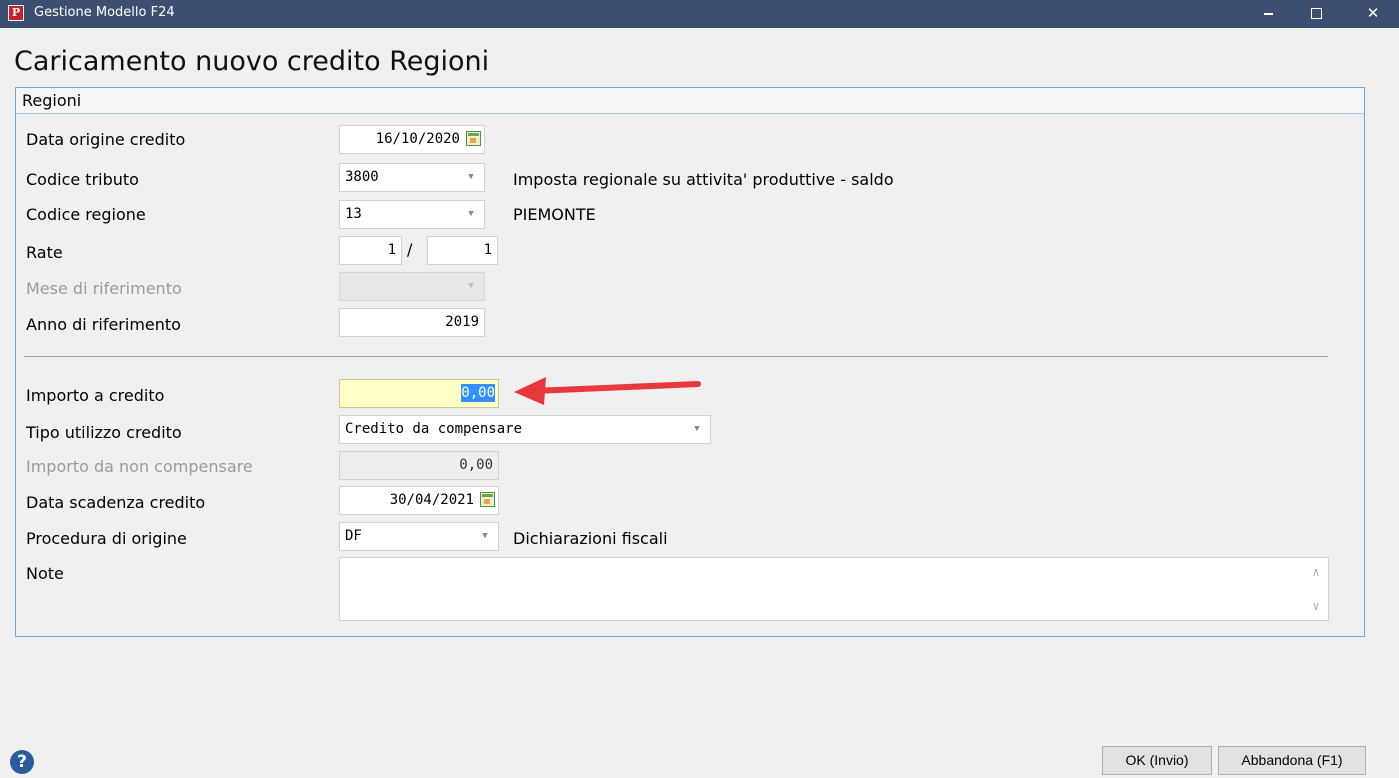 This screenshot has width=1399, height=778. I want to click on data-scadenza-value: 30/04/2021, so click(431, 500).